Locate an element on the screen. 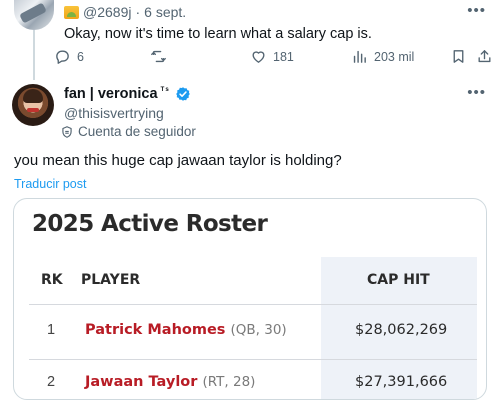  share-button is located at coordinates (484, 56).